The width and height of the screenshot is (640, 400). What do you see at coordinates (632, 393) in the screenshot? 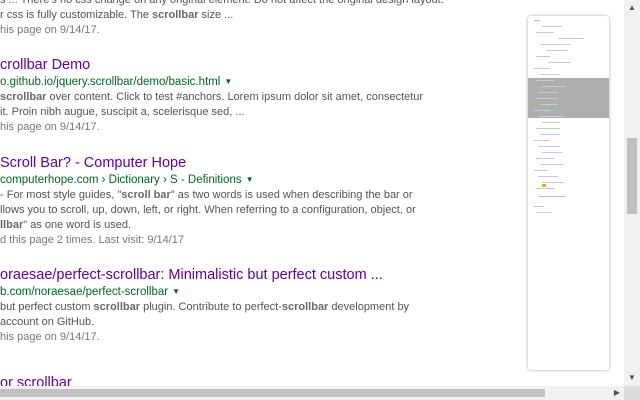
I see `scrollbar-corner` at bounding box center [632, 393].